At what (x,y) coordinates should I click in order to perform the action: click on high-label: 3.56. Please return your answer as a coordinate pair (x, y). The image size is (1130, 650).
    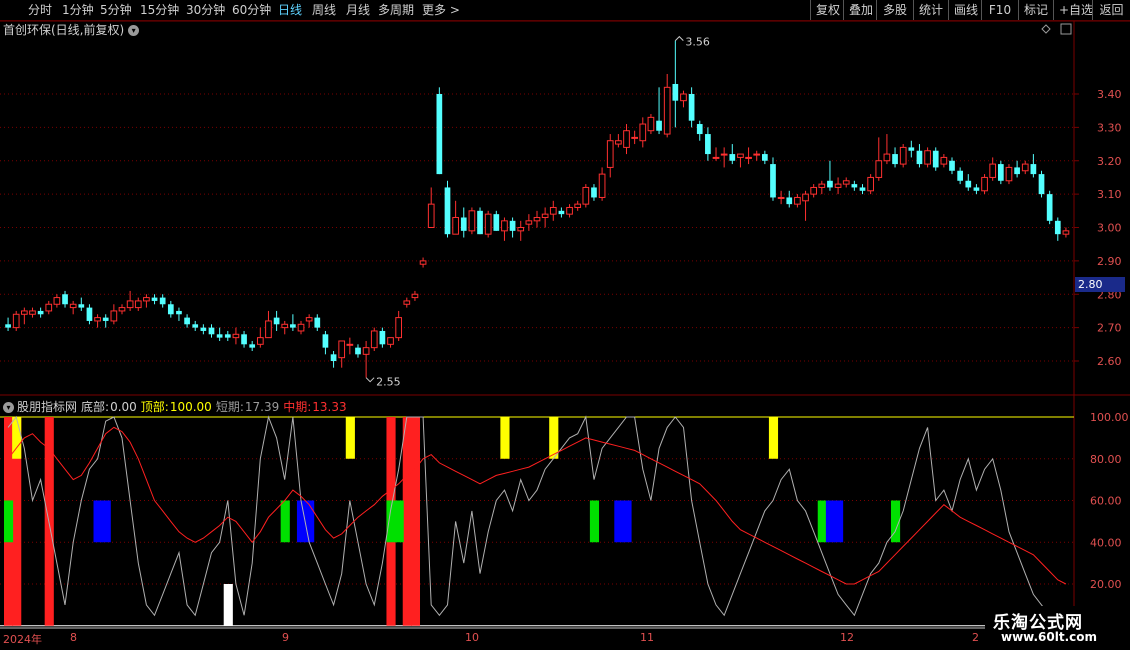
    Looking at the image, I should click on (697, 42).